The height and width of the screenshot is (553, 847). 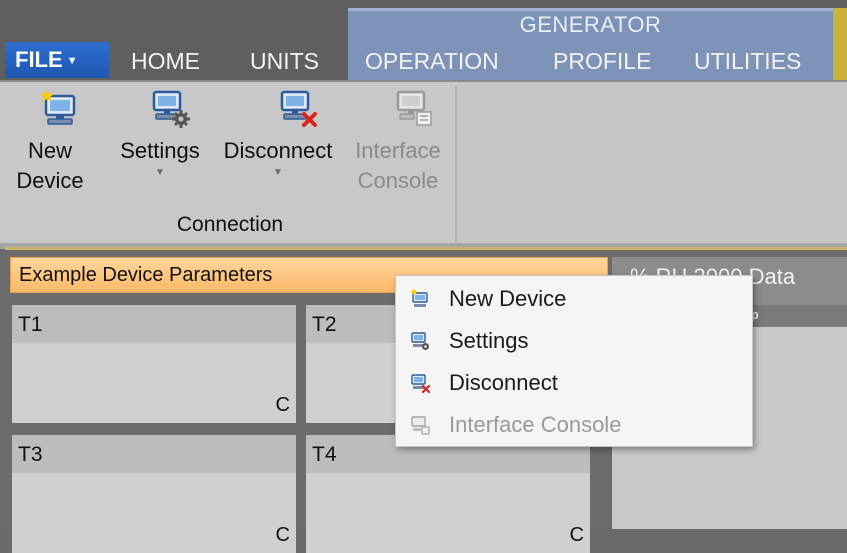 I want to click on settings-label: Settings, so click(x=160, y=150).